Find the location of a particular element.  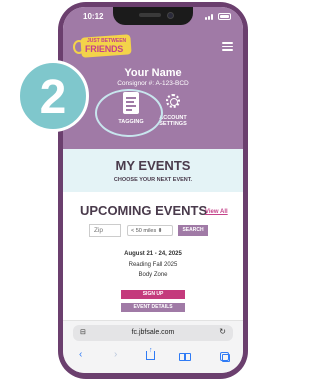

speaker-icon is located at coordinates (150, 15).